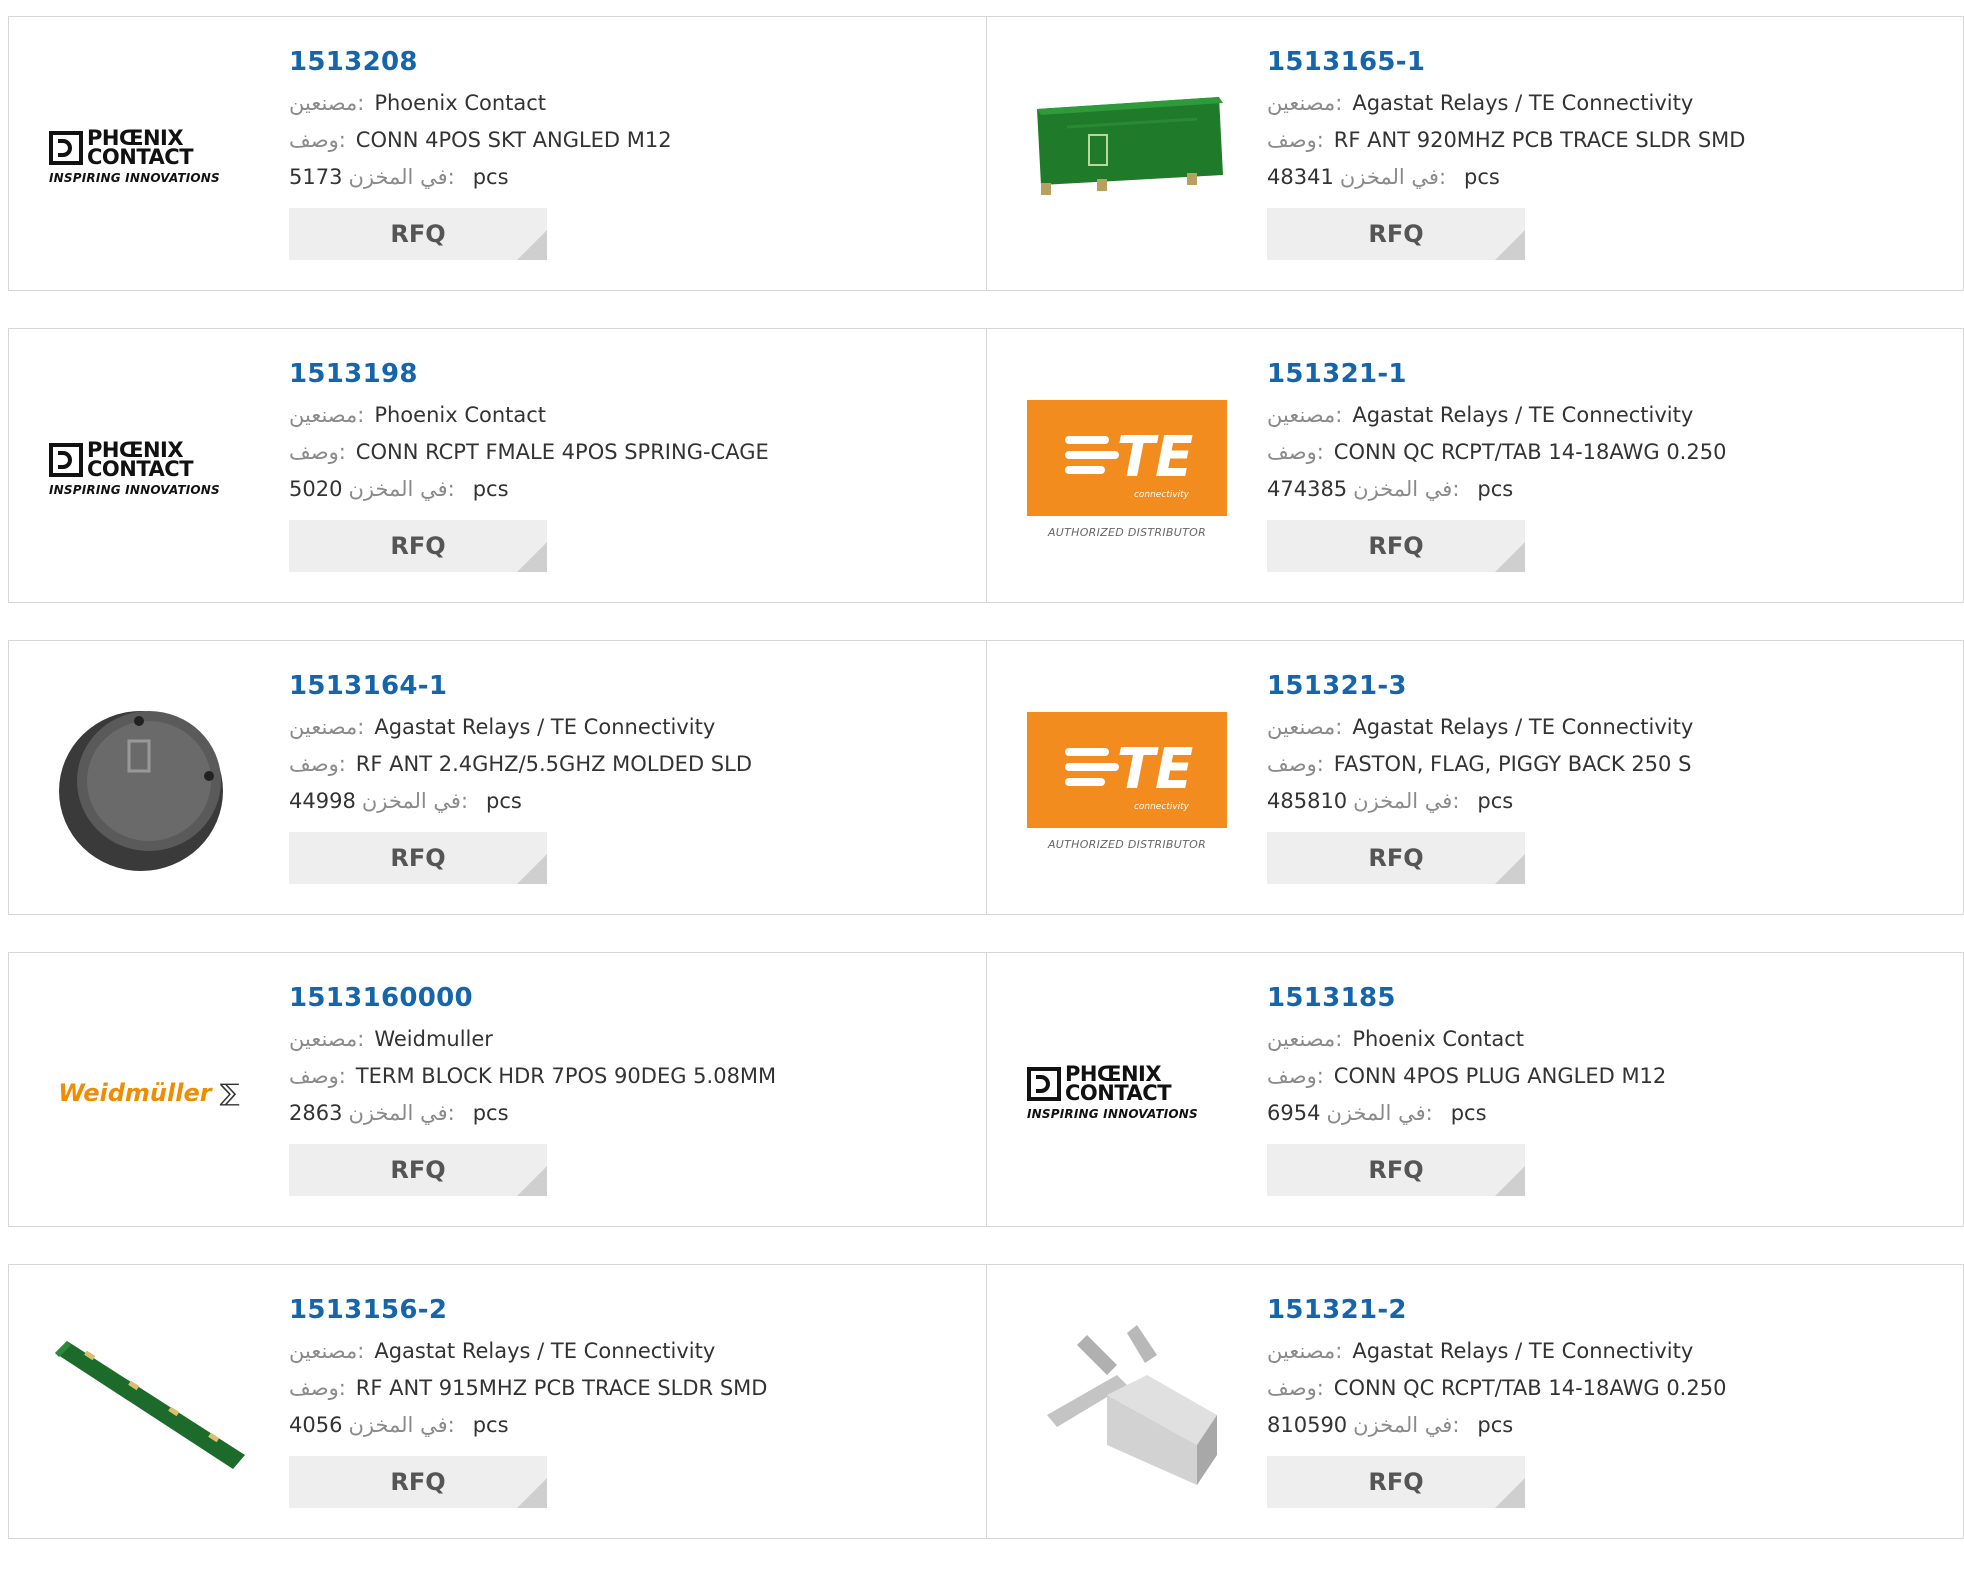  I want to click on logo-tagline: INSPIRING INNOVATIONS, so click(1112, 1114).